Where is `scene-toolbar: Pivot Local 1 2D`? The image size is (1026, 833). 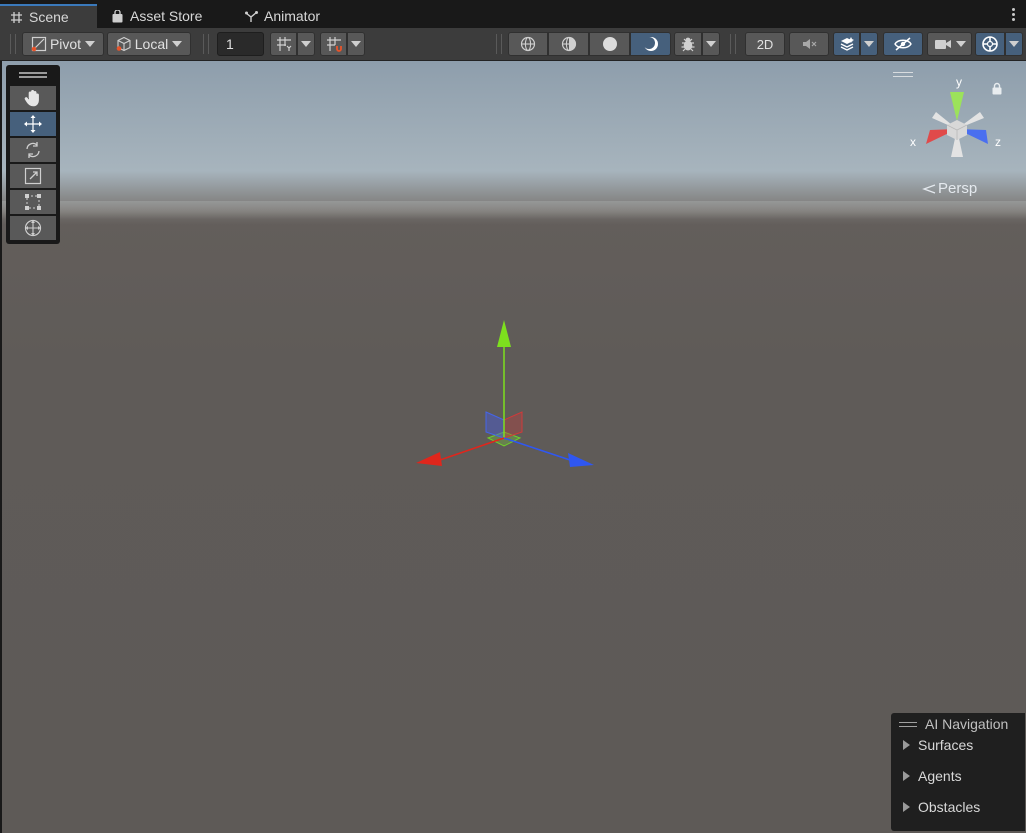
scene-toolbar: Pivot Local 1 2D is located at coordinates (513, 44).